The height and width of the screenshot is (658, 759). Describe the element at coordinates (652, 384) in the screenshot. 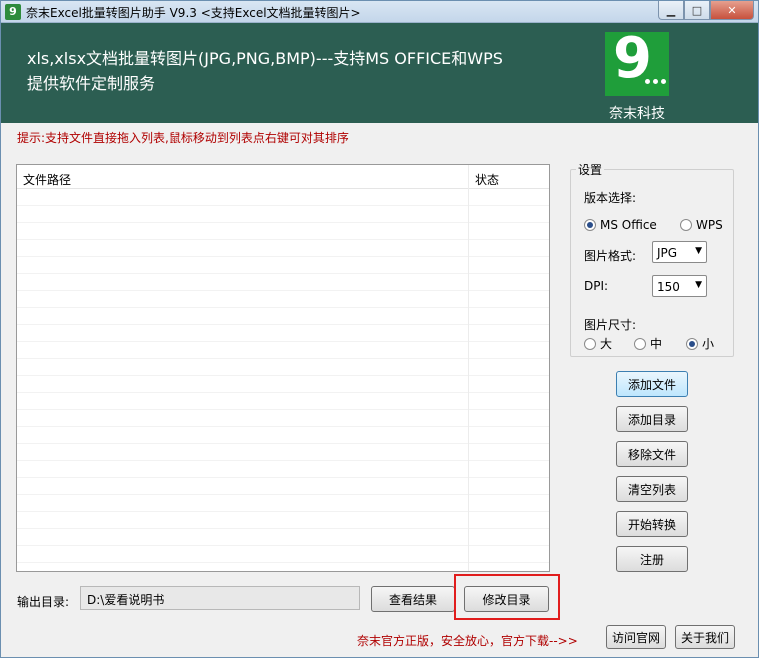

I see `add-file-button: 添加文件` at that location.